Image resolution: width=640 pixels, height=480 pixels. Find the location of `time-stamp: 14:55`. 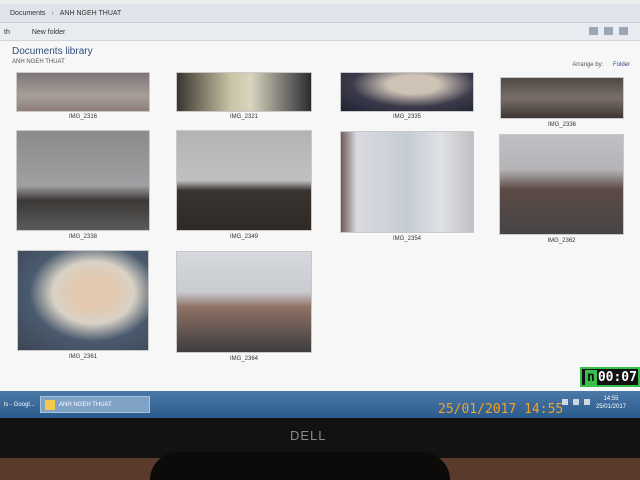

time-stamp: 14:55 is located at coordinates (544, 409).